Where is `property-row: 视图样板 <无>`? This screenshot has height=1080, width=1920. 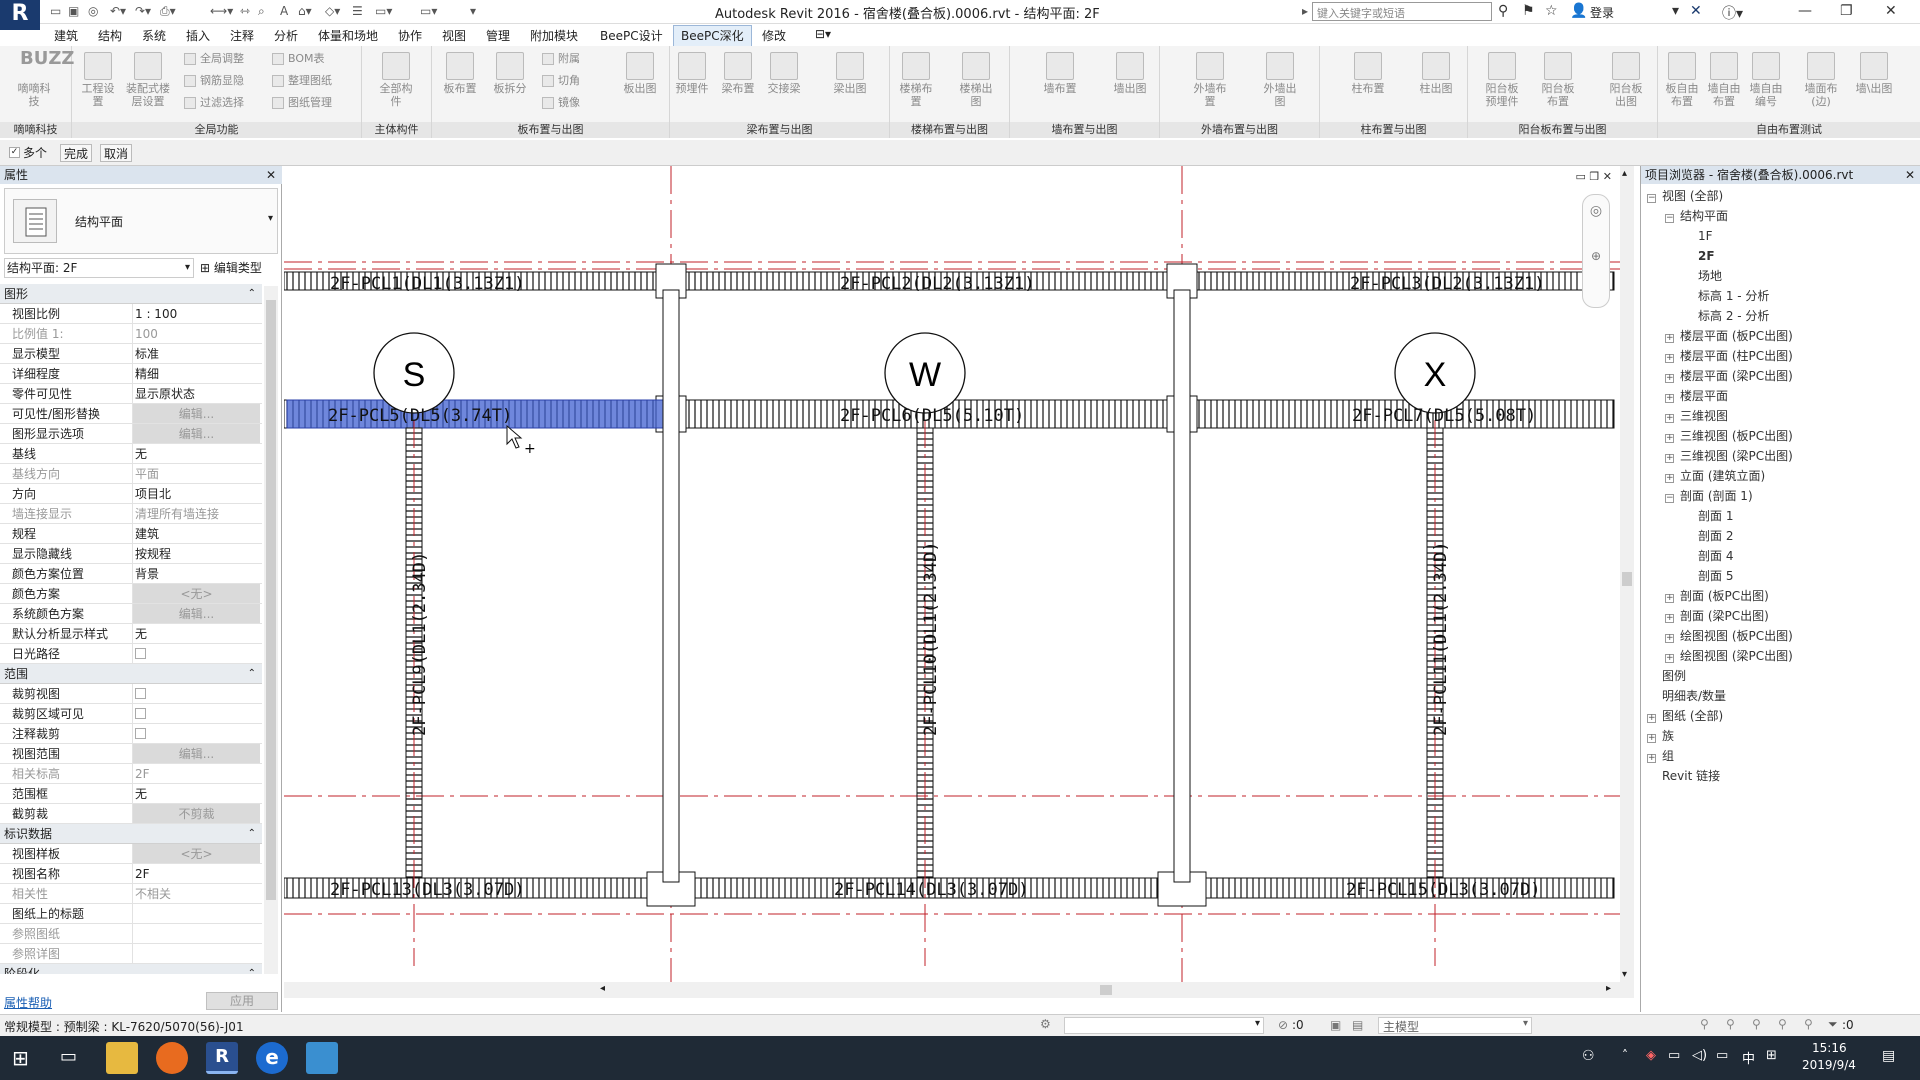 property-row: 视图样板 <无> is located at coordinates (131, 854).